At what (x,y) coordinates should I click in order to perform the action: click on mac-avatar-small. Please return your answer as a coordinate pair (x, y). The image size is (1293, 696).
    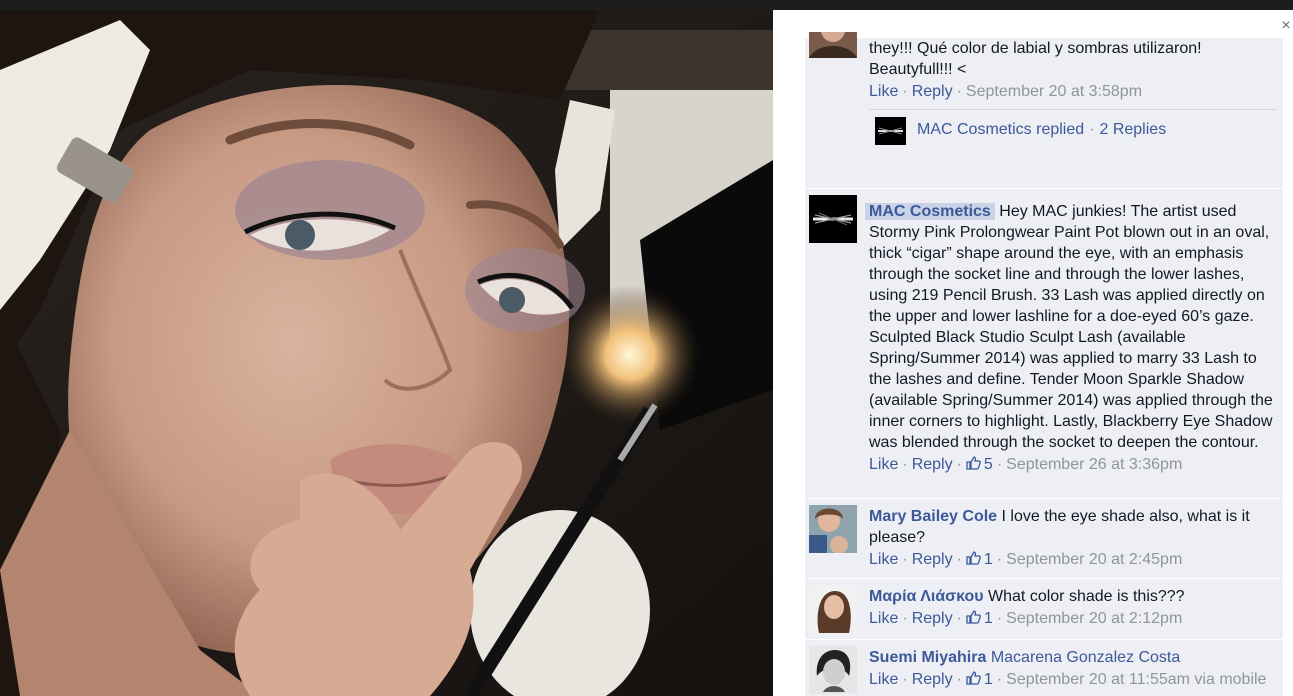
    Looking at the image, I should click on (890, 131).